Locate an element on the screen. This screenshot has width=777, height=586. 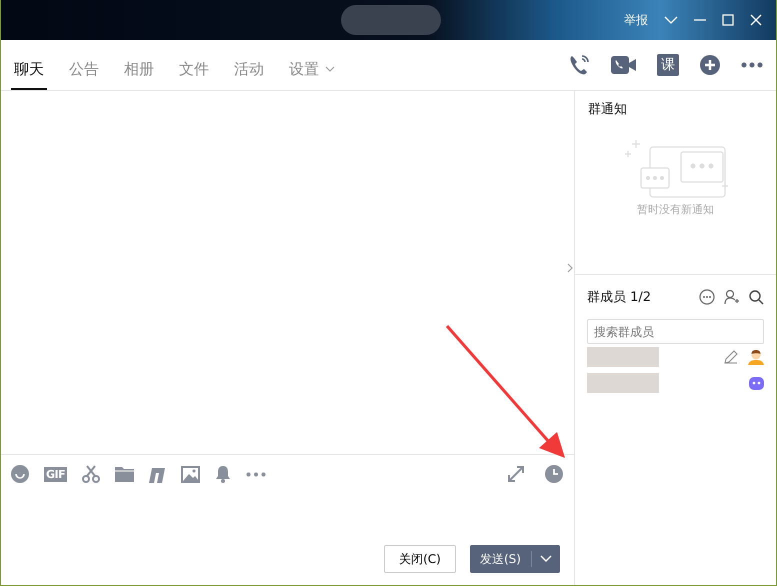
pencil-icon is located at coordinates (731, 357).